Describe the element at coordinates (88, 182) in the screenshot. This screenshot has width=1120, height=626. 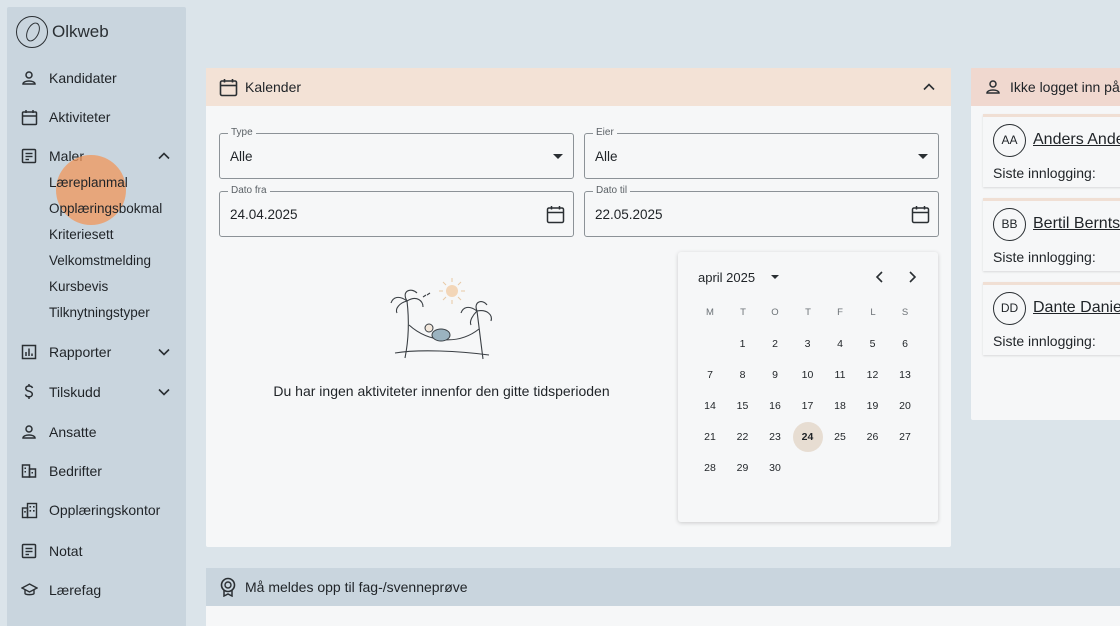
I see `sidebar-subitem-laereplanmal: Læreplanmal` at that location.